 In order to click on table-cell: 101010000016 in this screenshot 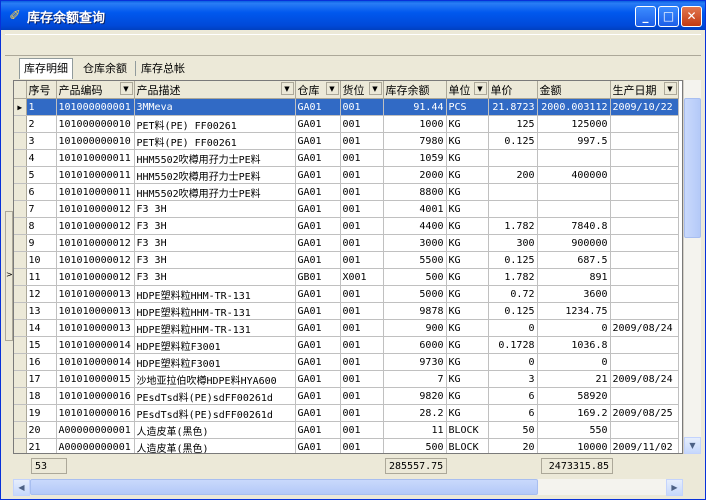, I will do `click(95, 396)`.